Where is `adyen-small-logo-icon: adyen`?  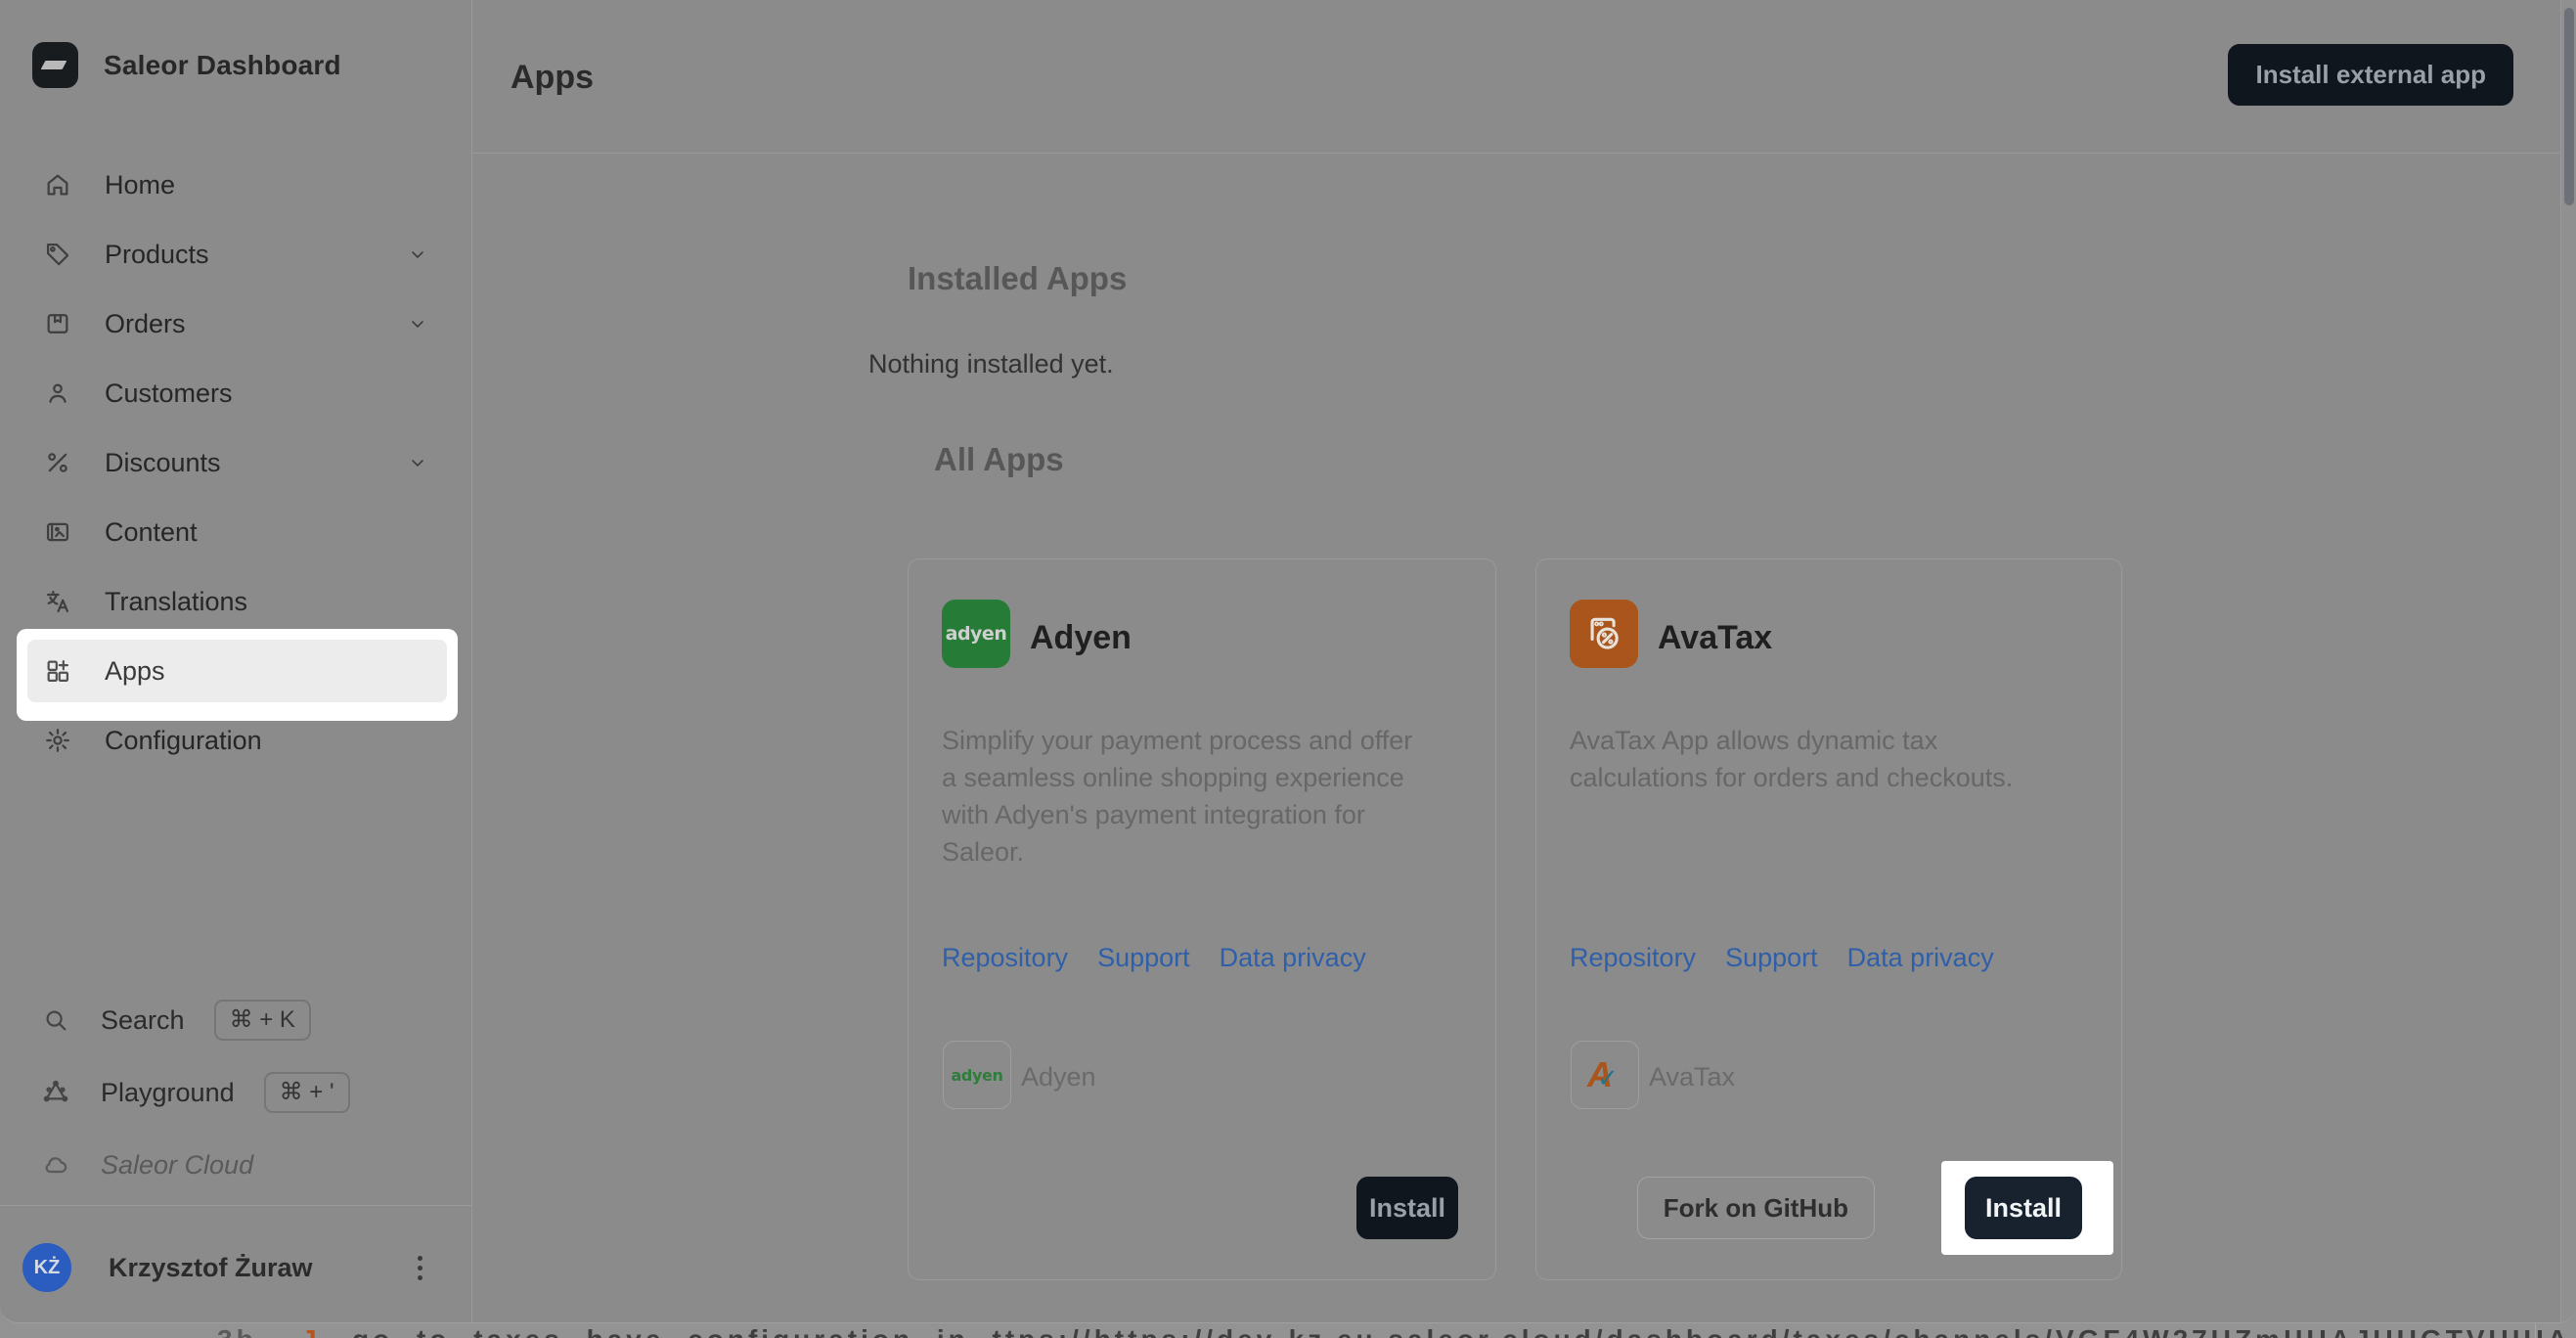
adyen-small-logo-icon: adyen is located at coordinates (977, 1075).